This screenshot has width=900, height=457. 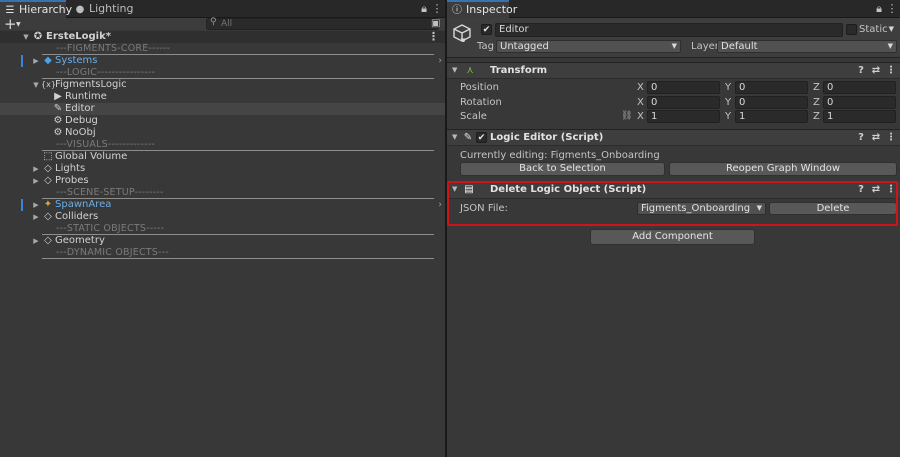 What do you see at coordinates (222, 61) in the screenshot?
I see `tree-item-systems: ▶ ◆ Systems ›` at bounding box center [222, 61].